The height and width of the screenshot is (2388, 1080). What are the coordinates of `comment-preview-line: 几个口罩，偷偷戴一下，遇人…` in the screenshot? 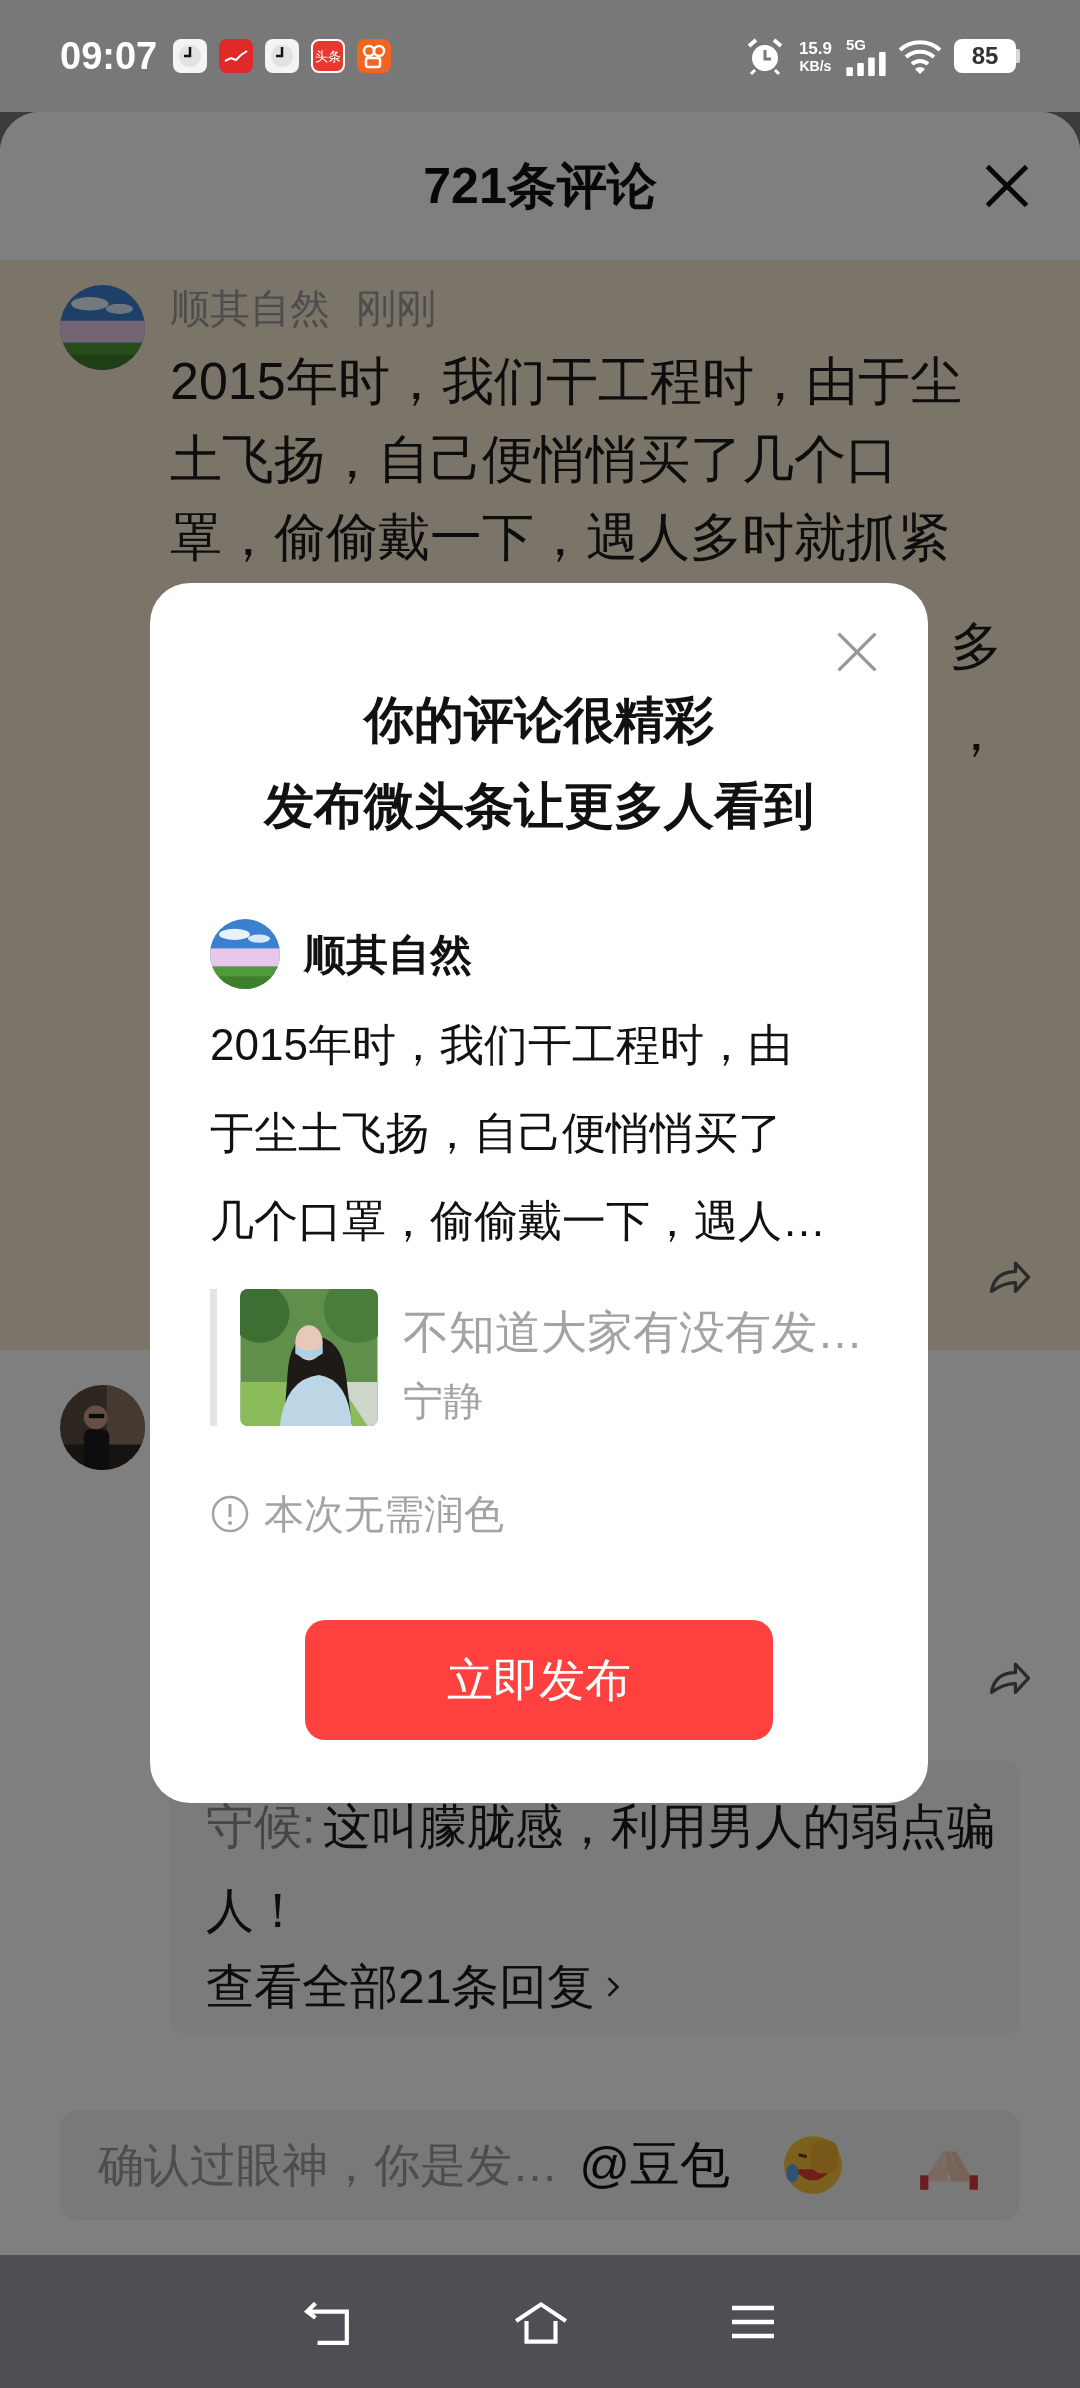 It's located at (518, 1221).